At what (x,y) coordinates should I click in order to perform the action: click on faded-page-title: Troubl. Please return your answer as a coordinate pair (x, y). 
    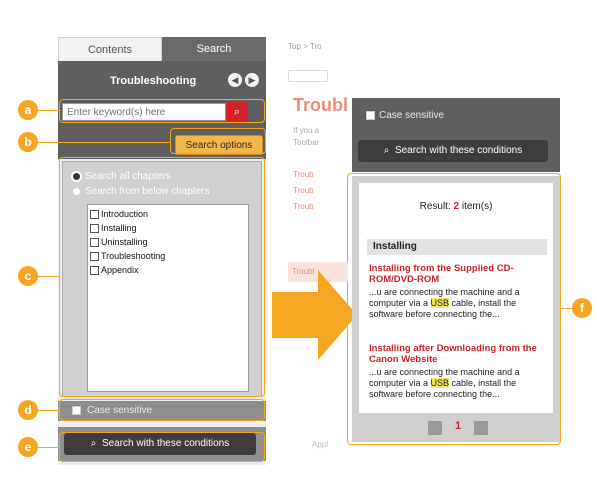
    Looking at the image, I should click on (320, 105).